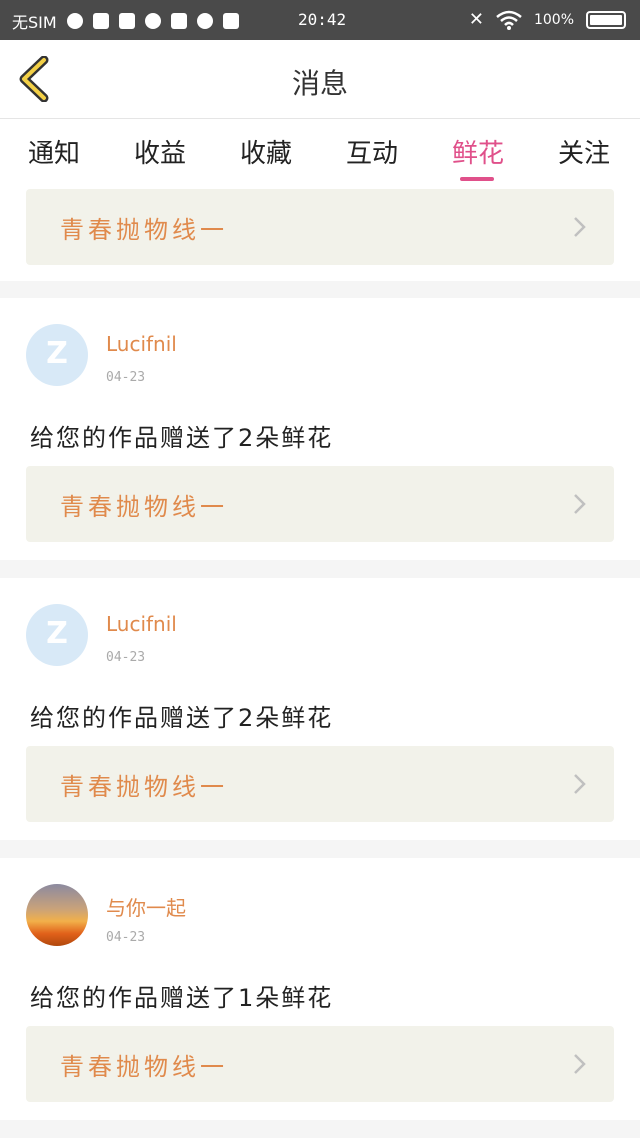 The image size is (640, 1138). I want to click on clock: 20:42, so click(322, 19).